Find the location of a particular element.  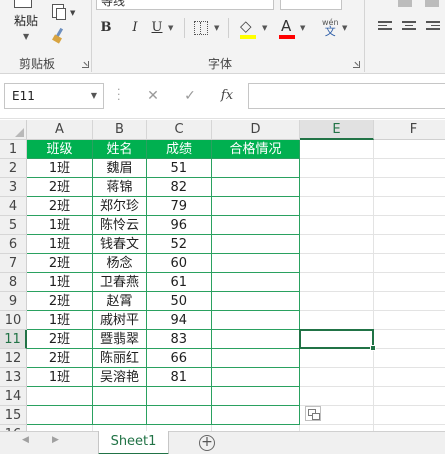

paste-icon is located at coordinates (23, 4).